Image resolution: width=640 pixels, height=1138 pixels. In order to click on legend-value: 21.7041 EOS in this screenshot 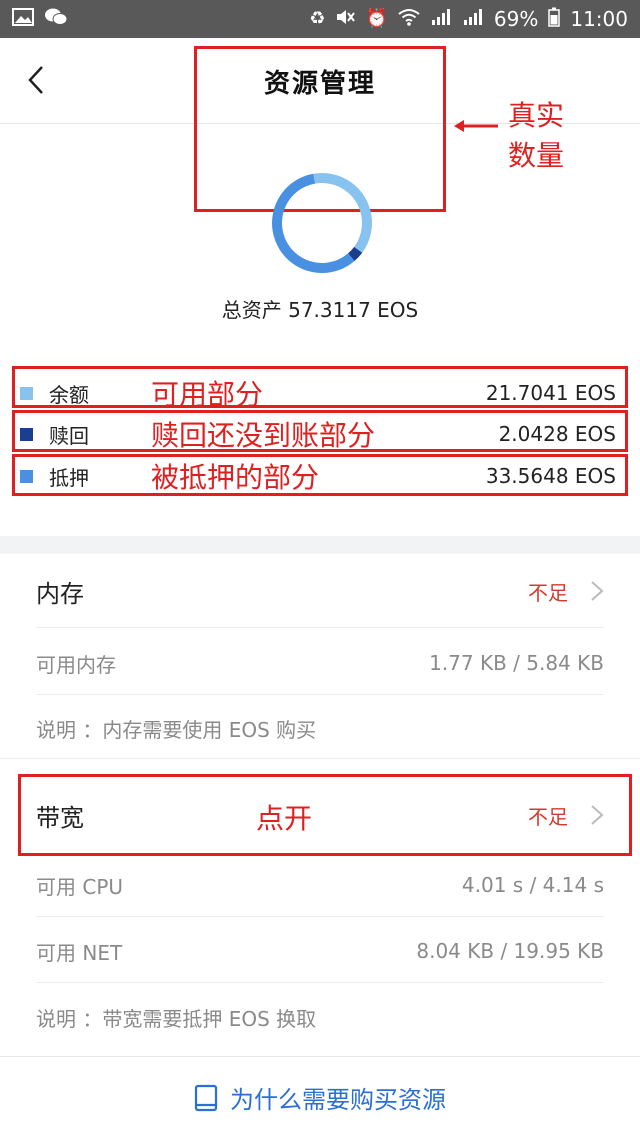, I will do `click(550, 393)`.